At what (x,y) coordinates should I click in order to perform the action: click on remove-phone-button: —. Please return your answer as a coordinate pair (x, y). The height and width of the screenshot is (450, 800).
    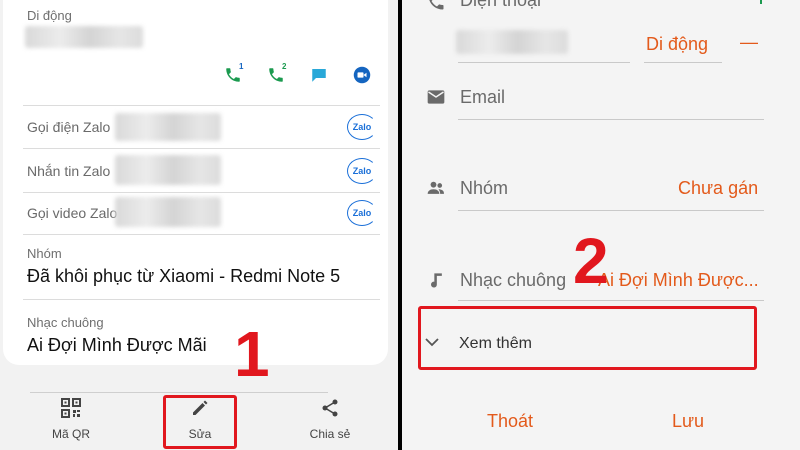
    Looking at the image, I should click on (749, 42).